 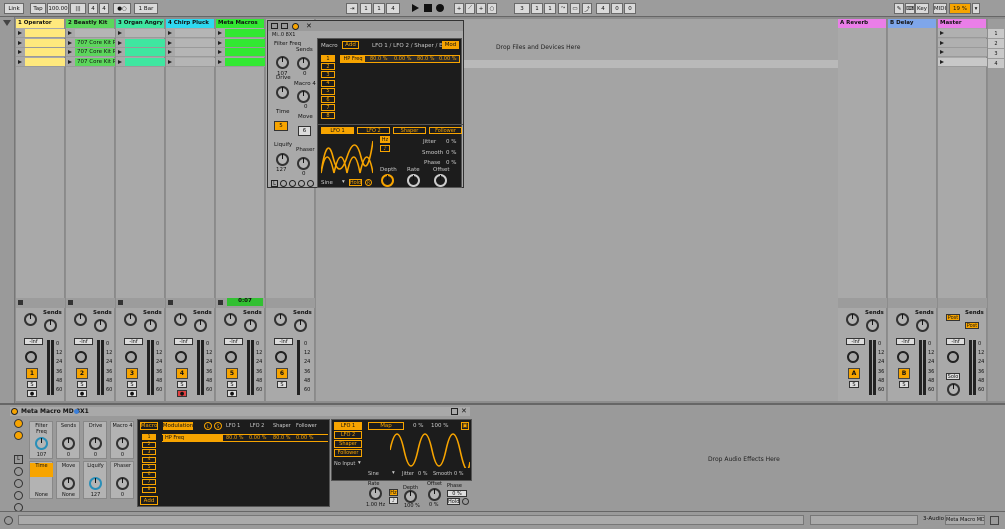 What do you see at coordinates (58, 8) in the screenshot?
I see `bpm-field: 100.00` at bounding box center [58, 8].